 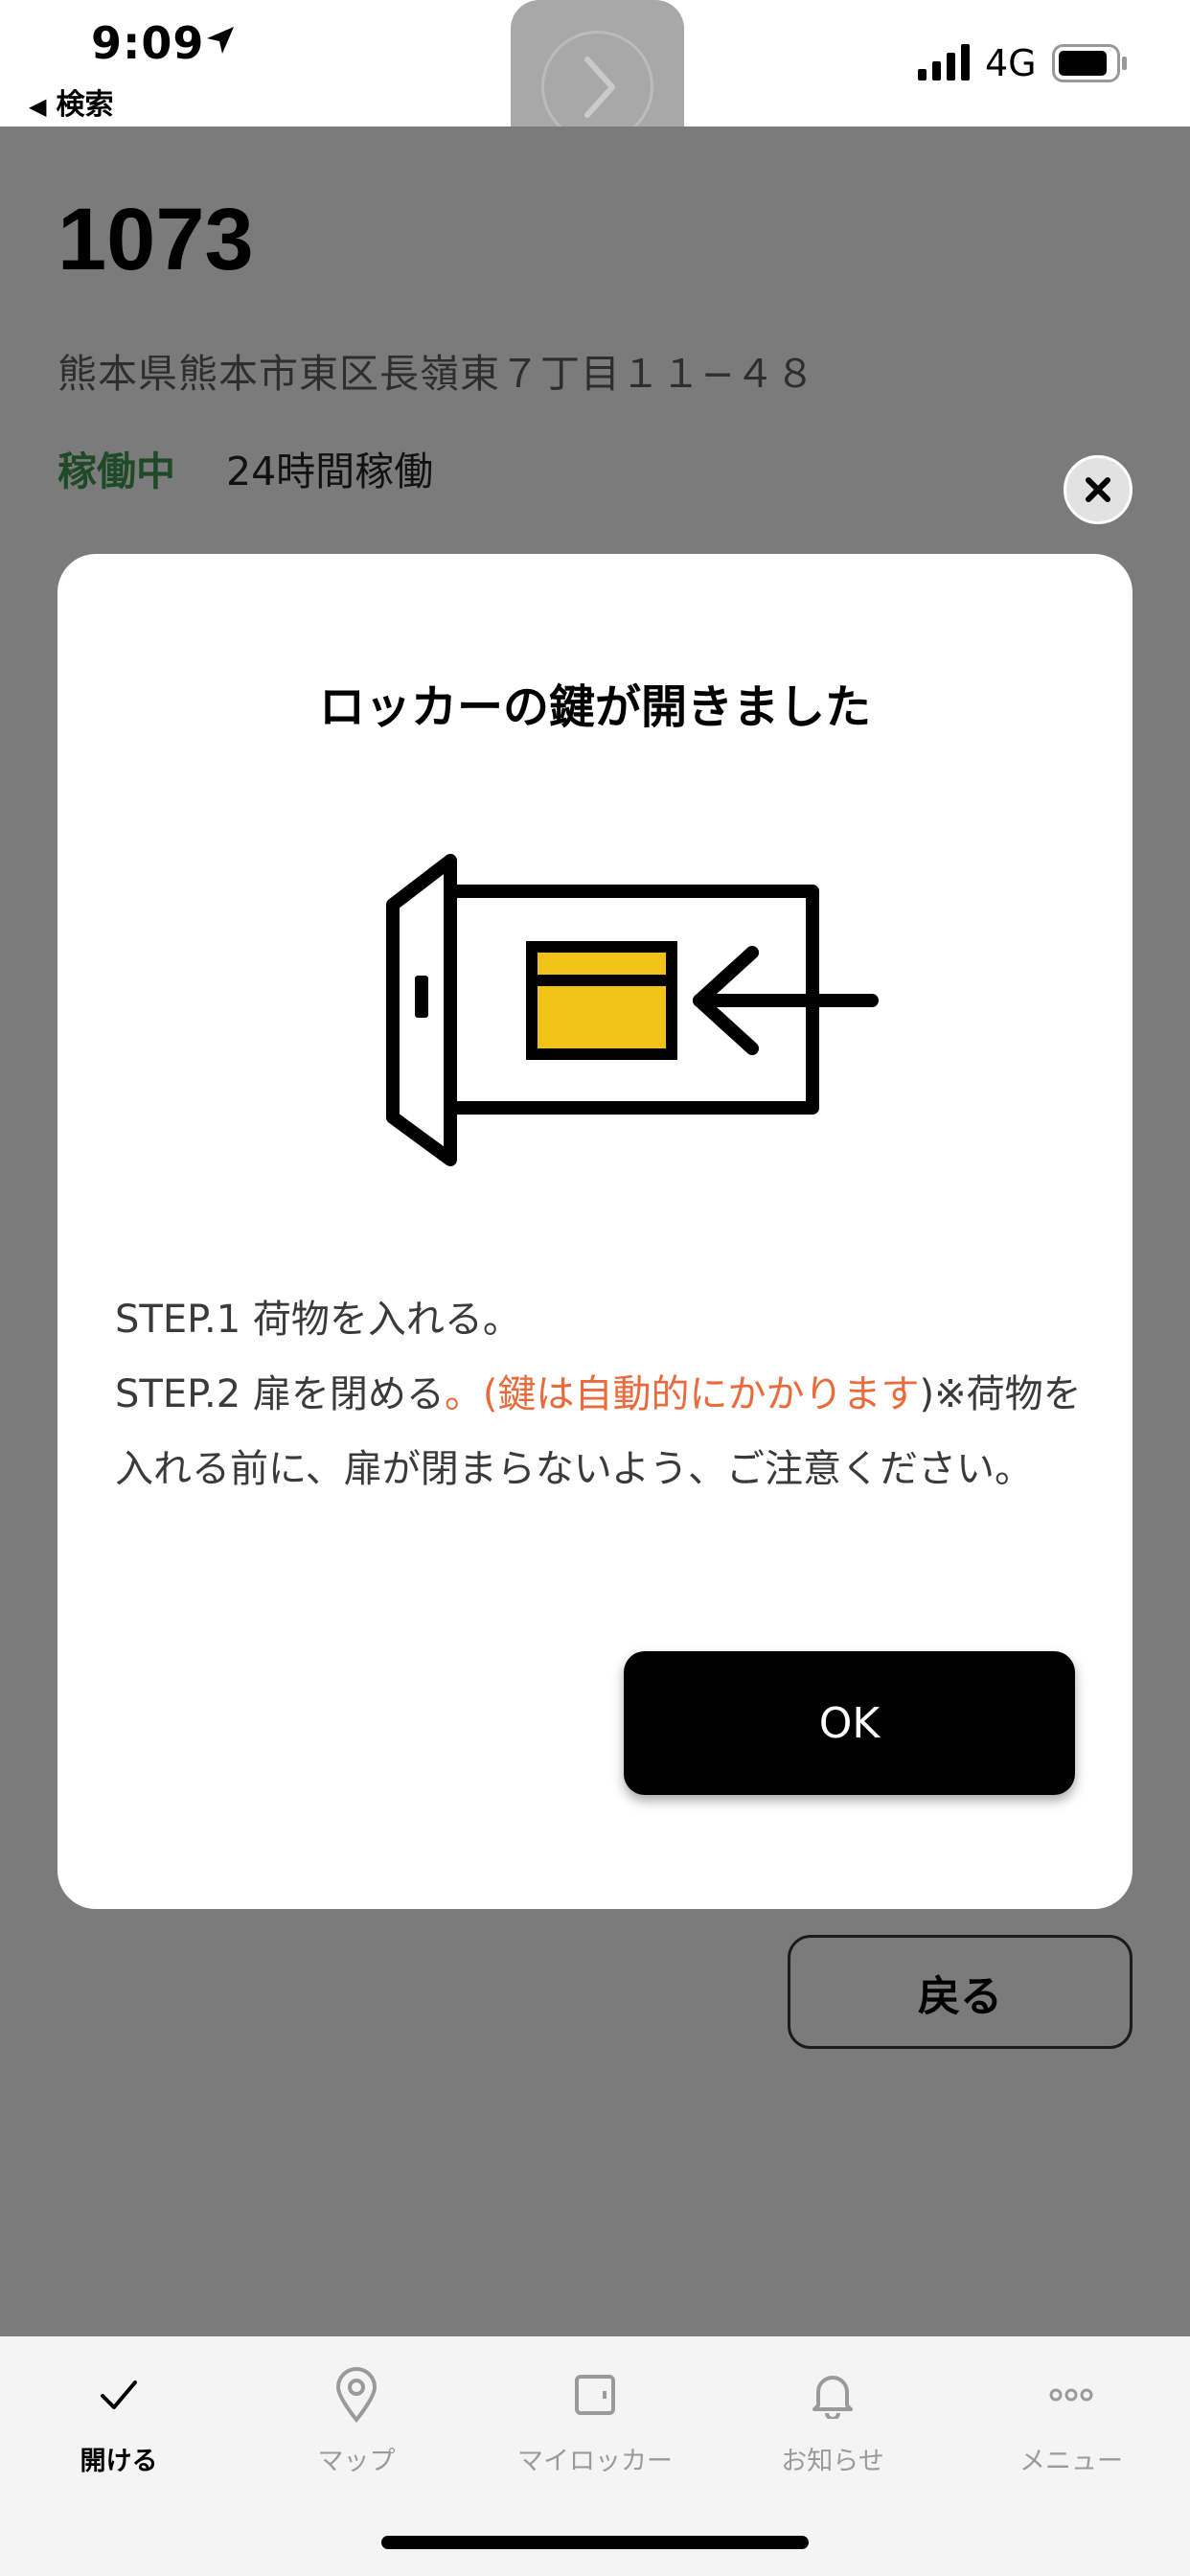 What do you see at coordinates (119, 2394) in the screenshot?
I see `check-icon` at bounding box center [119, 2394].